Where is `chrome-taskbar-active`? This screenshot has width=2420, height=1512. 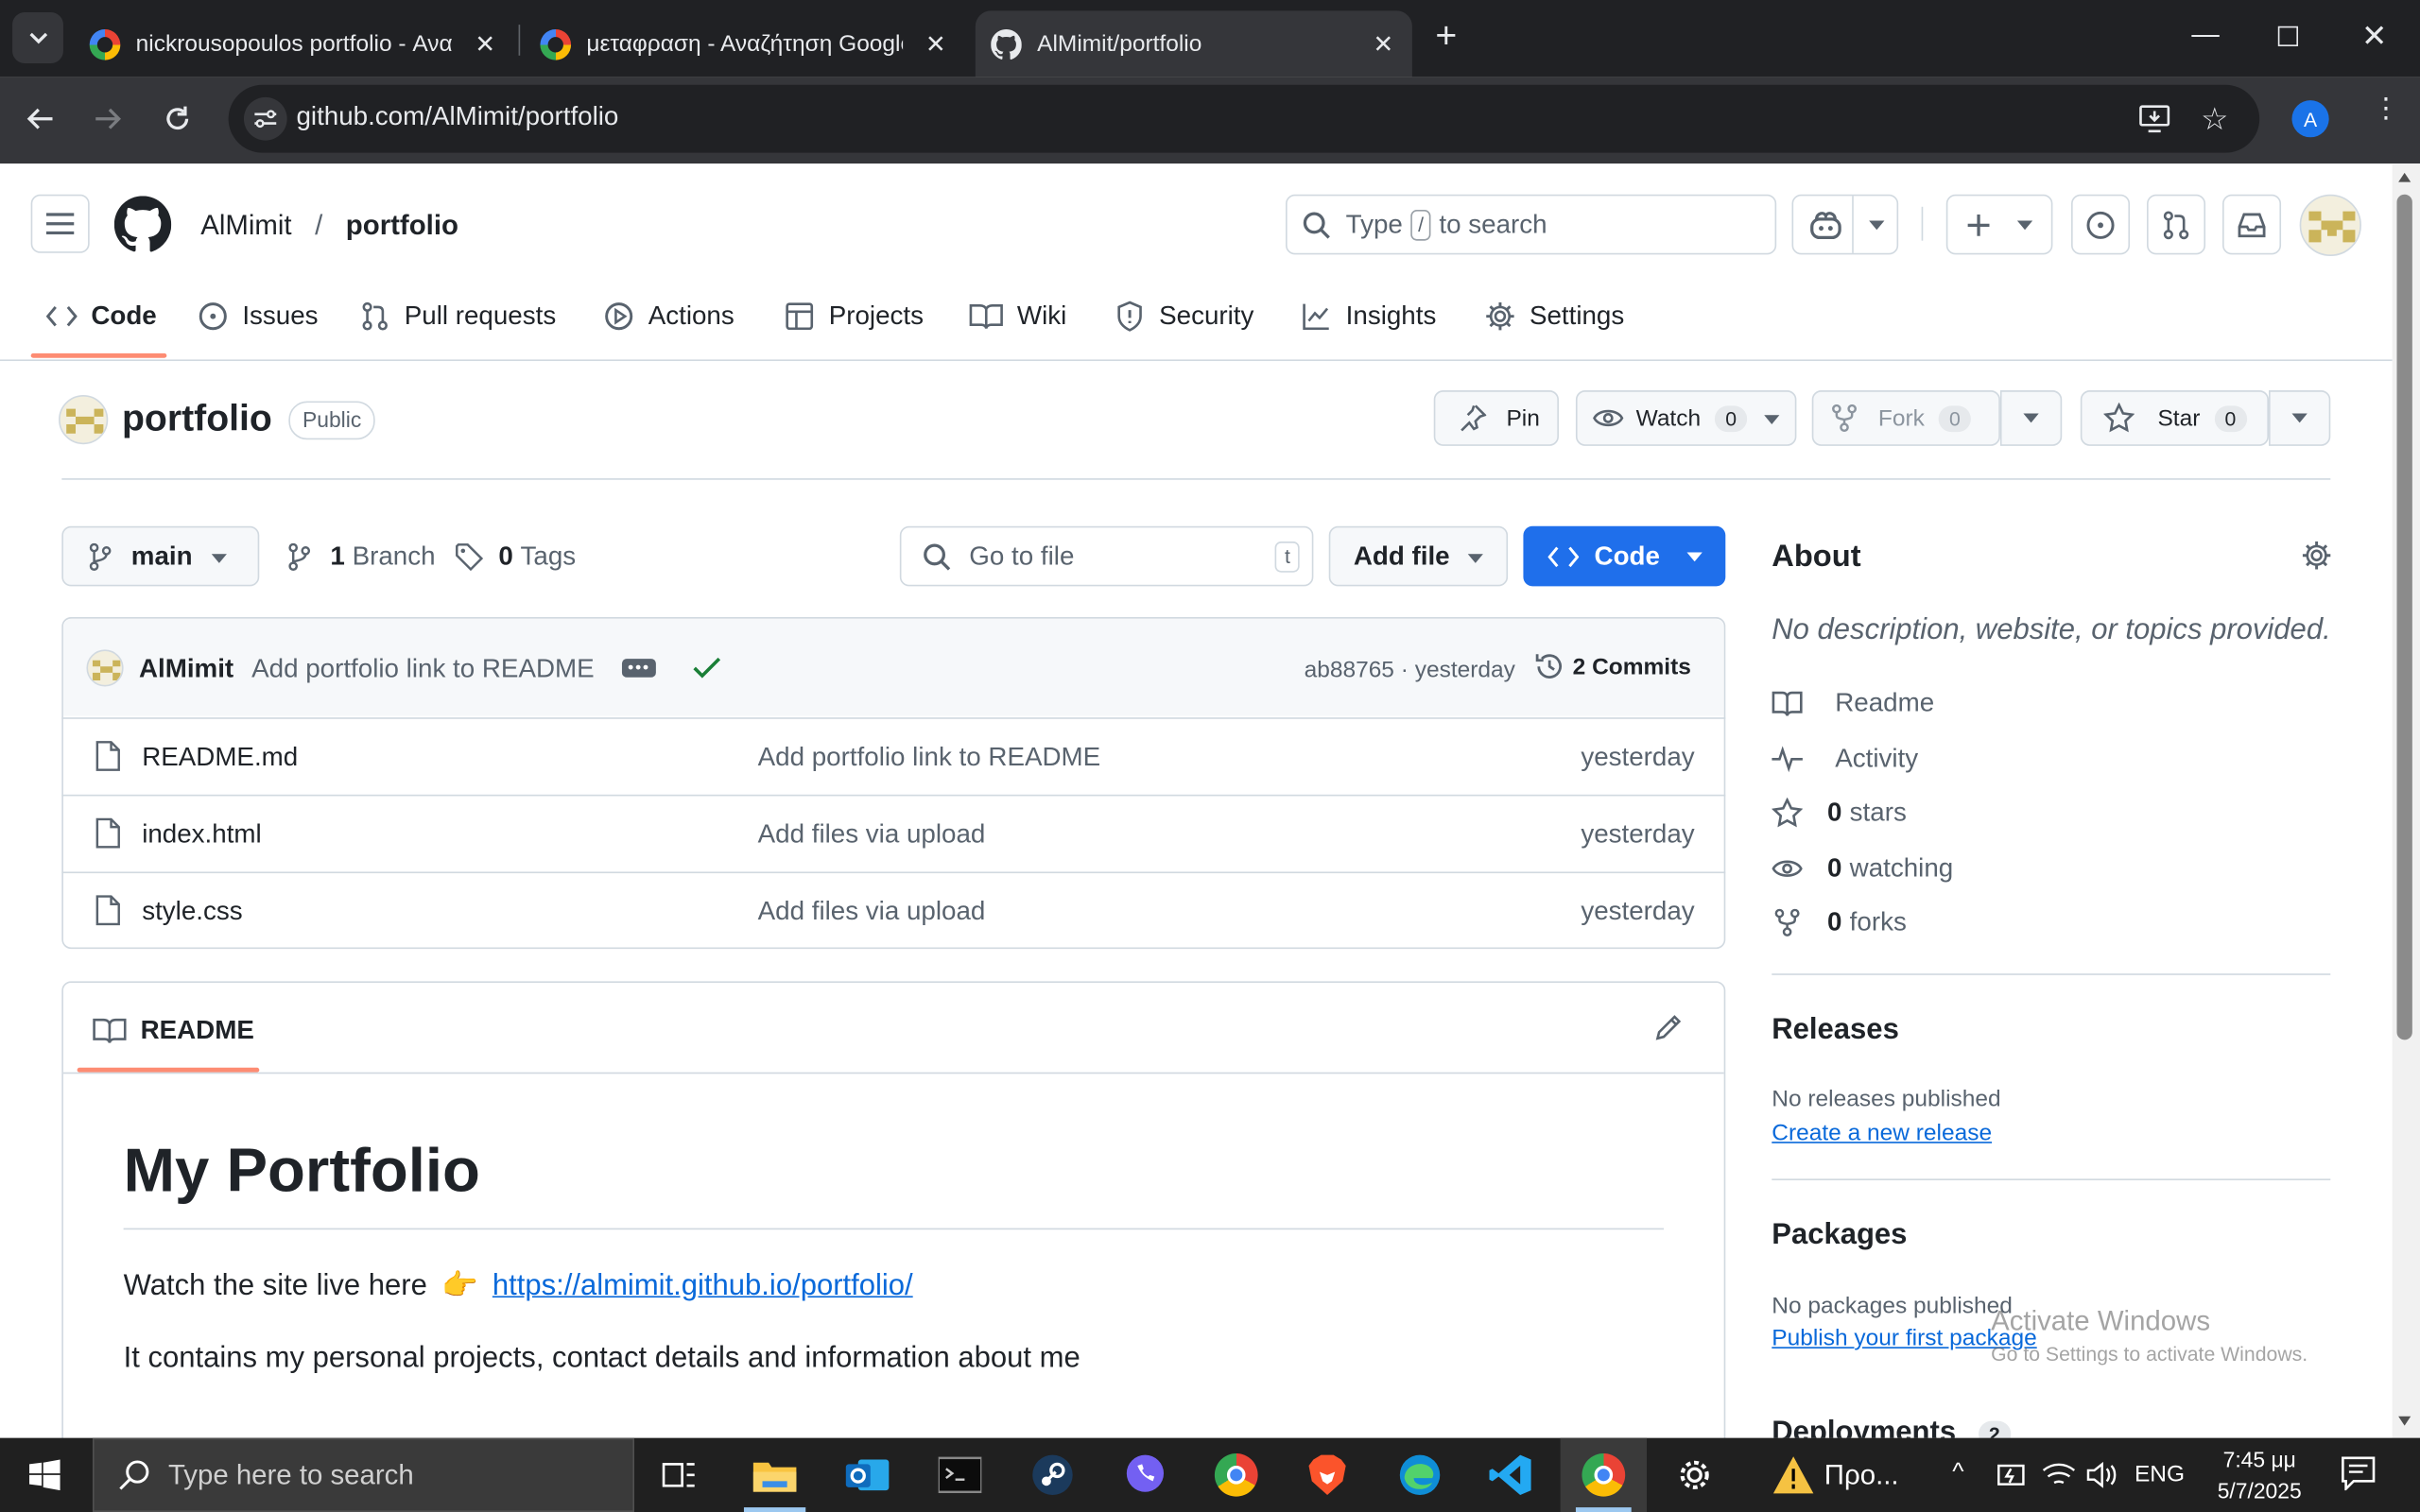 chrome-taskbar-active is located at coordinates (1604, 1474).